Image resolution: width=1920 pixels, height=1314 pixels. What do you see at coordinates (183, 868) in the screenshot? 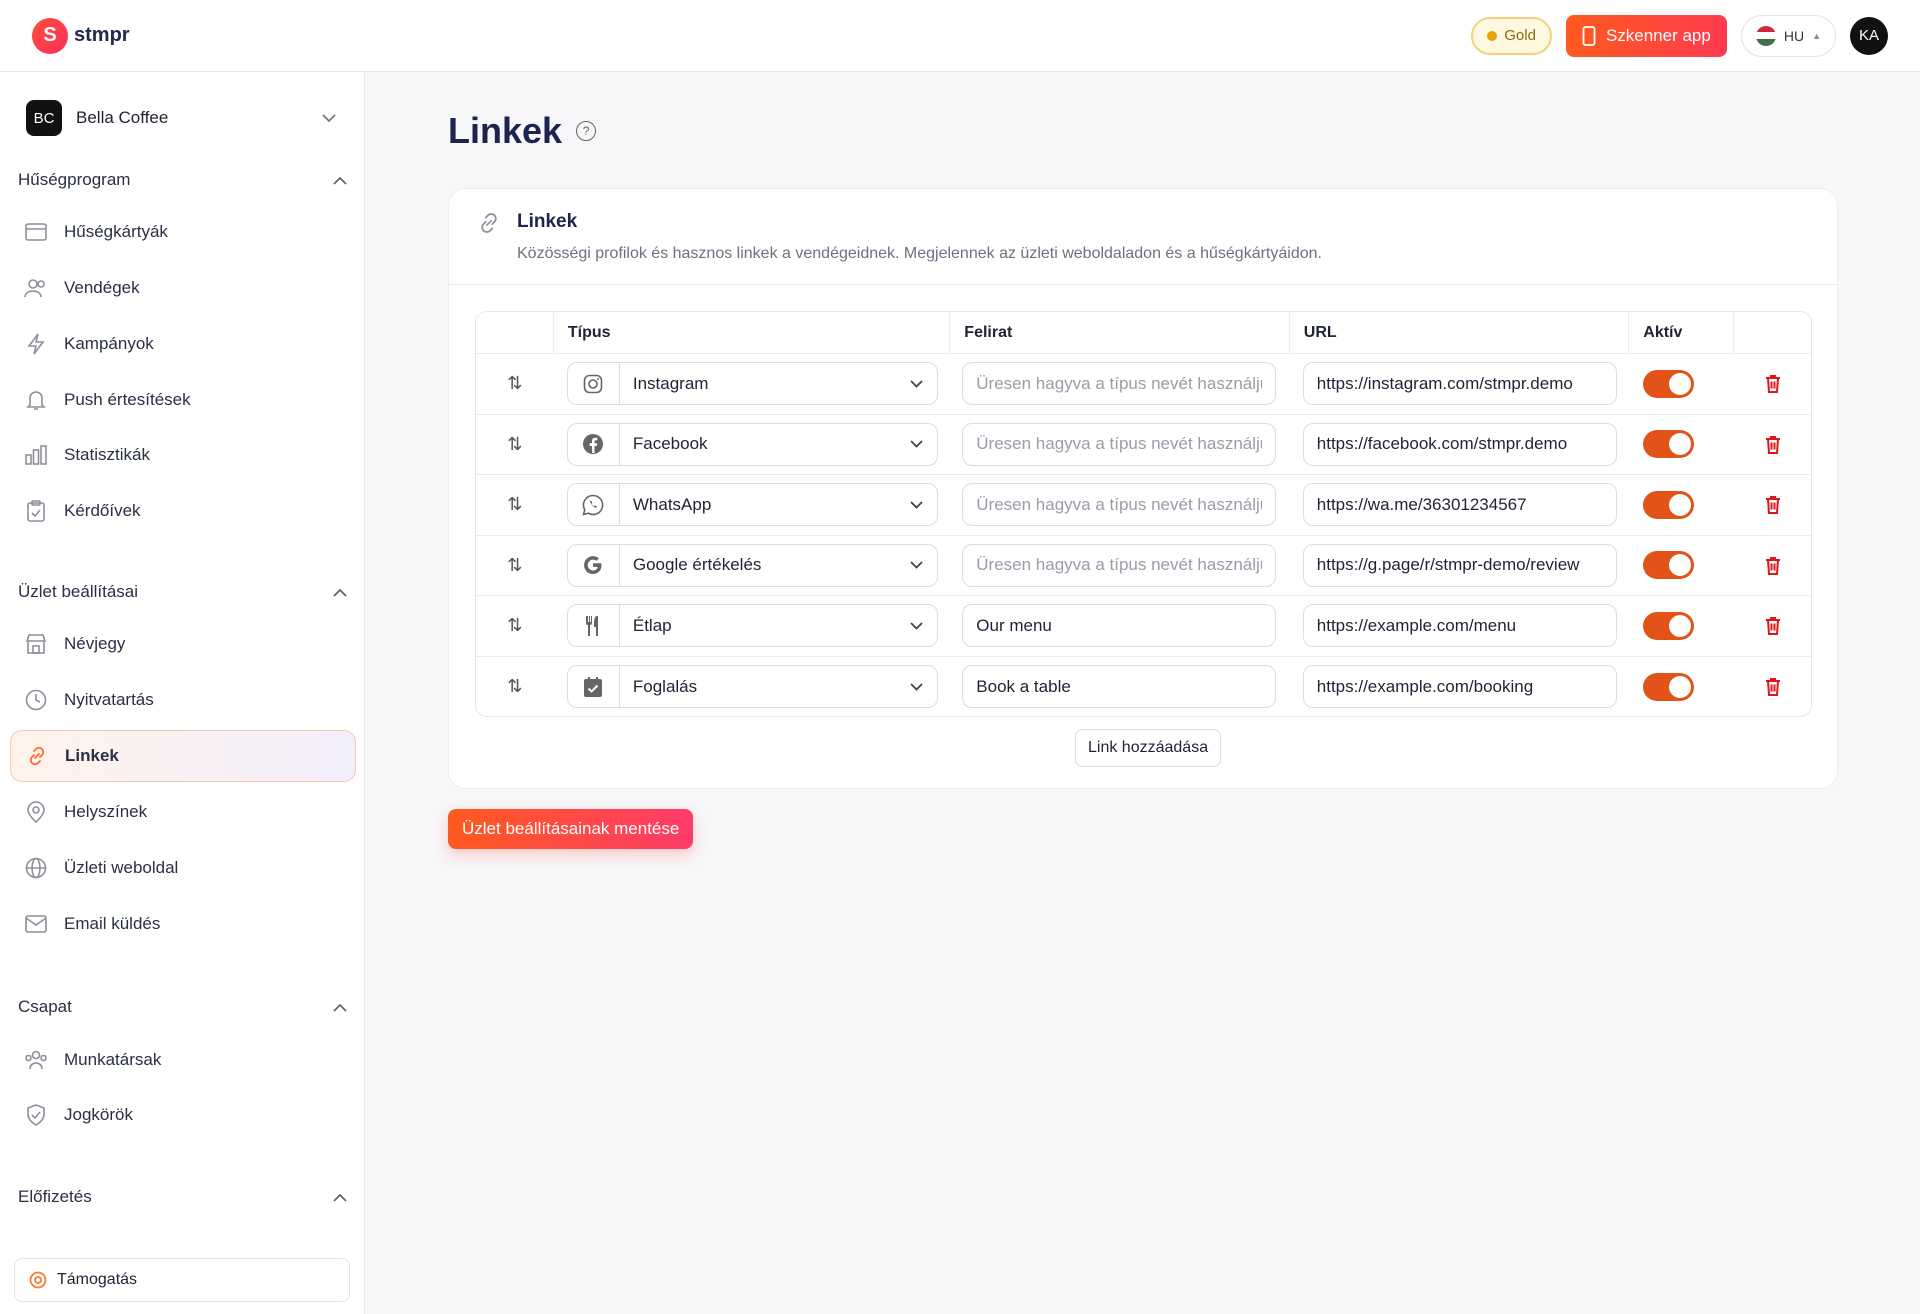
I see `sidebar-item-business-website: Üzleti weboldal` at bounding box center [183, 868].